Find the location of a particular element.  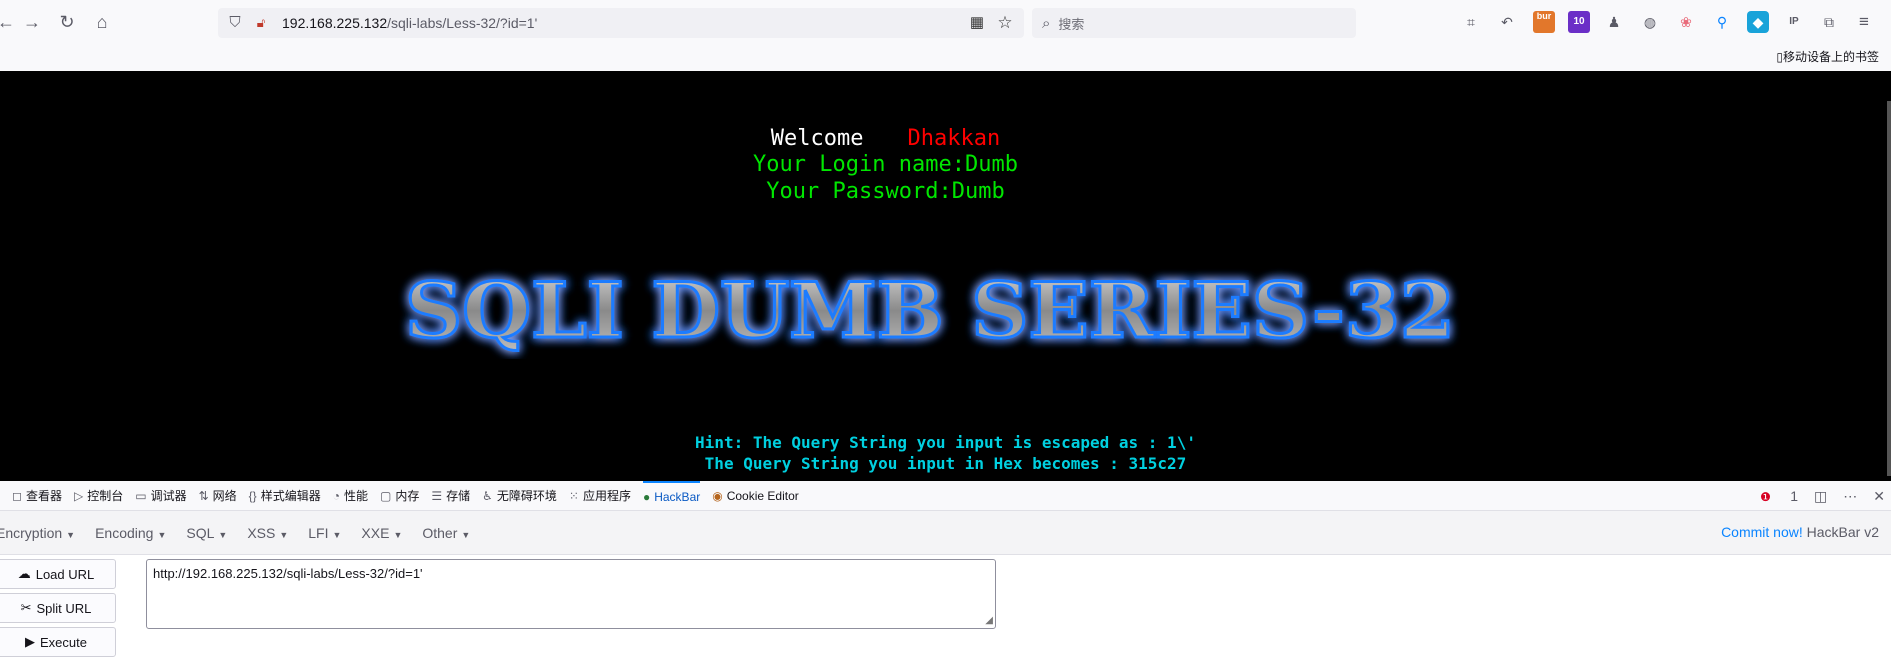

inspector-icon: ◻ is located at coordinates (17, 495).